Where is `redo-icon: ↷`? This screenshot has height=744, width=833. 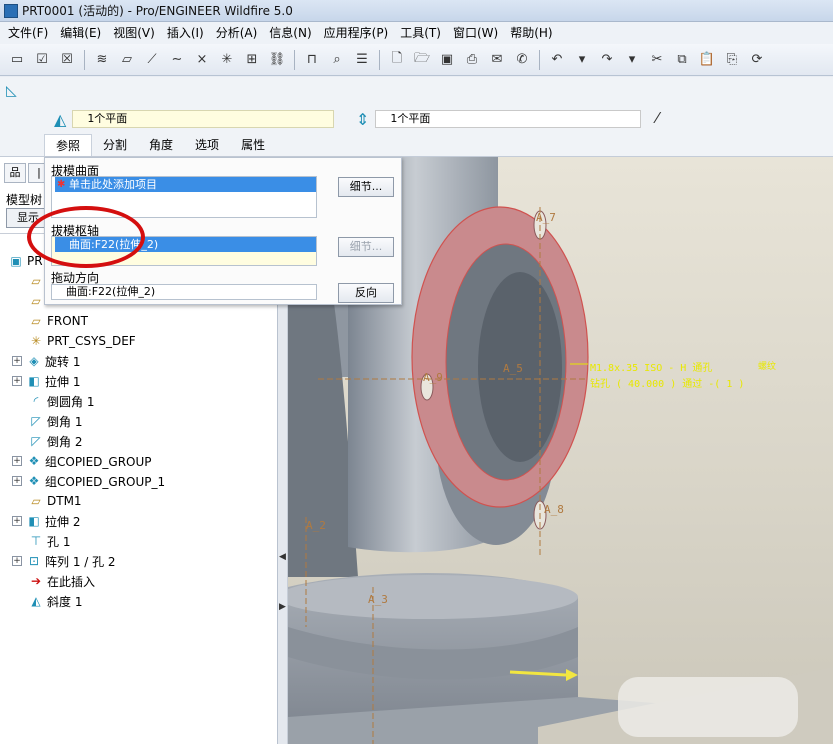 redo-icon: ↷ is located at coordinates (607, 60).